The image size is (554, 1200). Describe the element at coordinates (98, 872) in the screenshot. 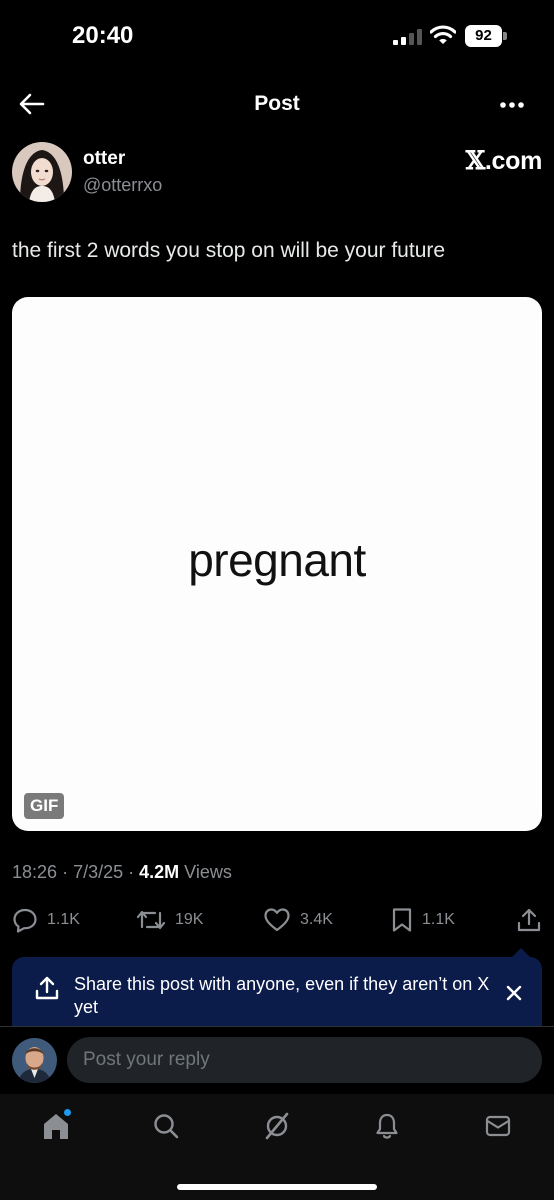

I see `post-date: 7/3/25` at that location.